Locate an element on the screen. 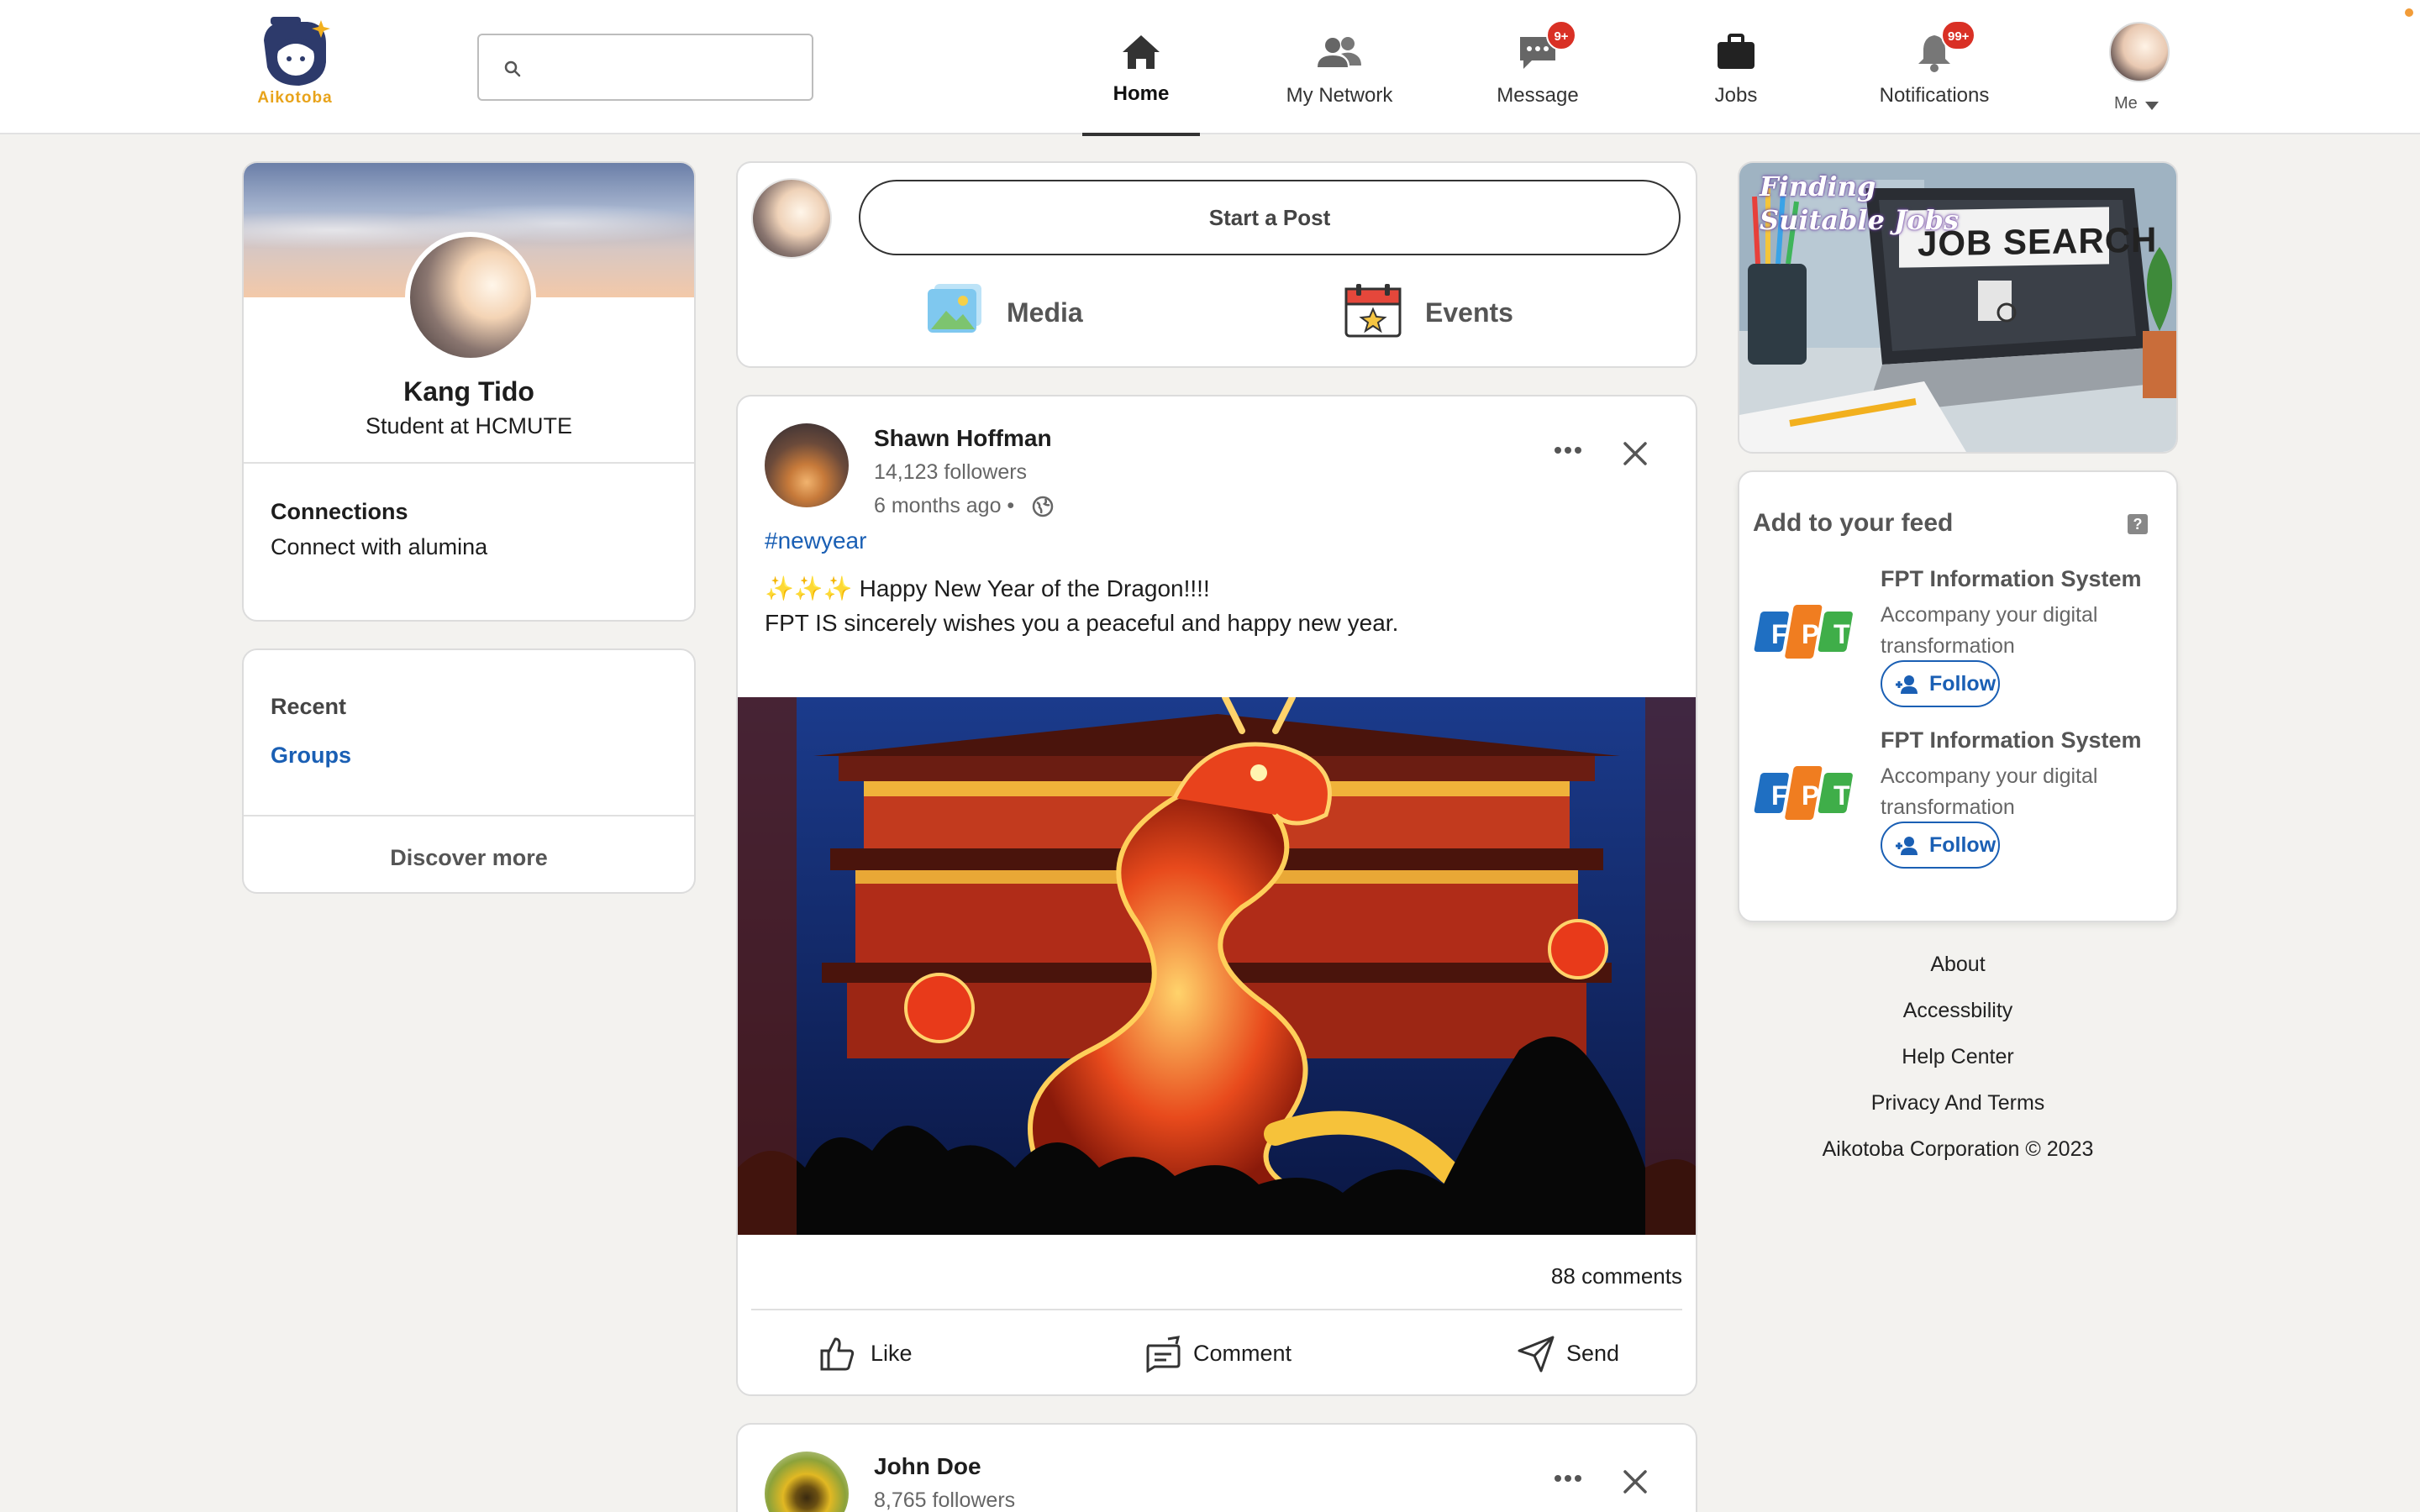 The height and width of the screenshot is (1512, 2420). post-text-greeting: Happy New Year of the Dragon!!!! is located at coordinates (1034, 588).